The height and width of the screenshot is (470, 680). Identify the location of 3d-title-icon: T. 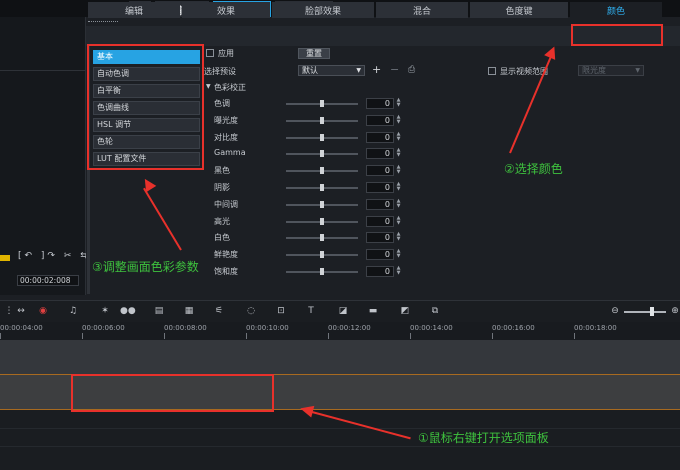
(311, 311).